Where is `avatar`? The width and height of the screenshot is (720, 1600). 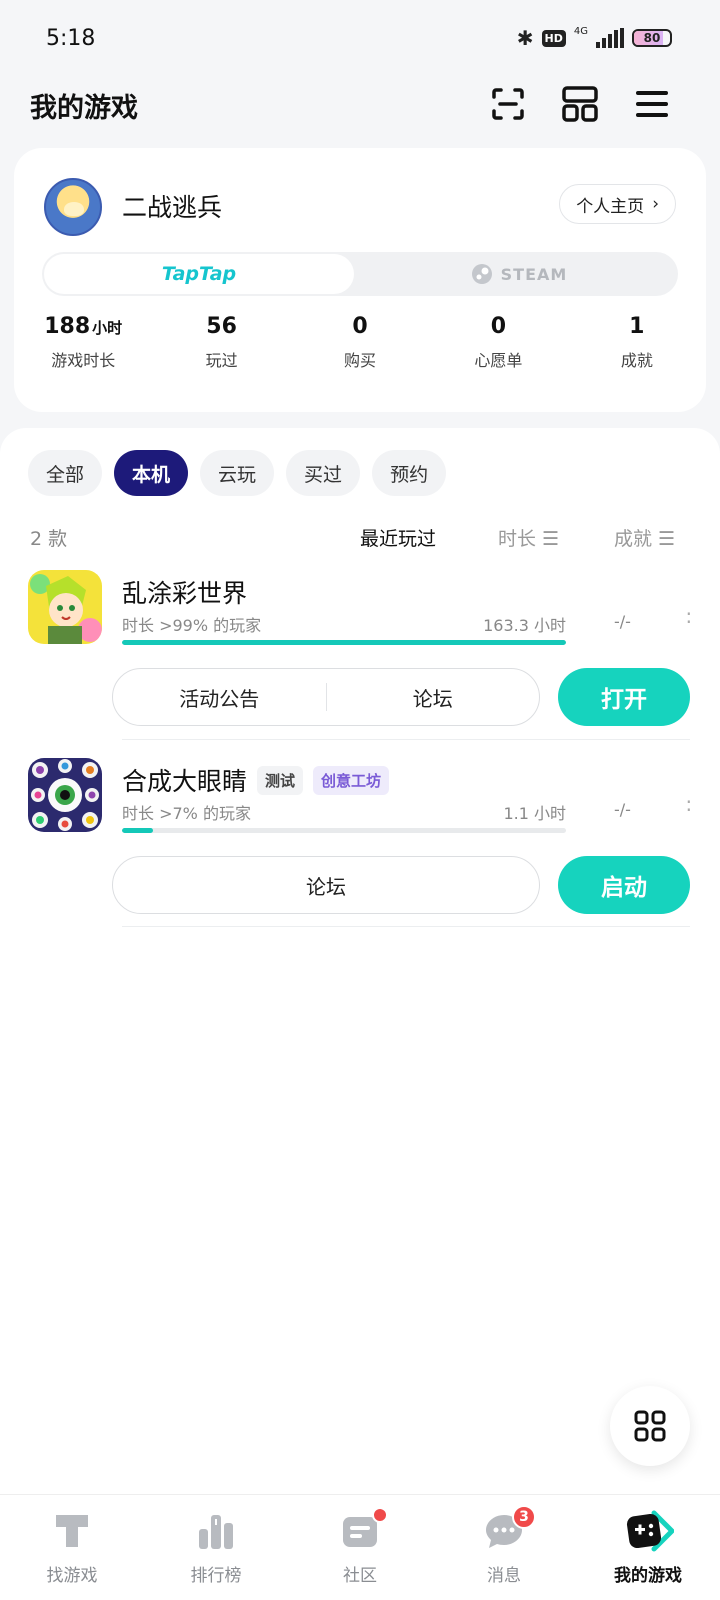 avatar is located at coordinates (73, 207).